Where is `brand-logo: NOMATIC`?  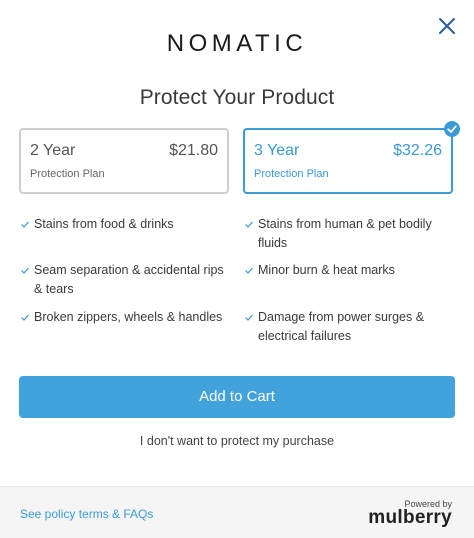 brand-logo: NOMATIC is located at coordinates (237, 44).